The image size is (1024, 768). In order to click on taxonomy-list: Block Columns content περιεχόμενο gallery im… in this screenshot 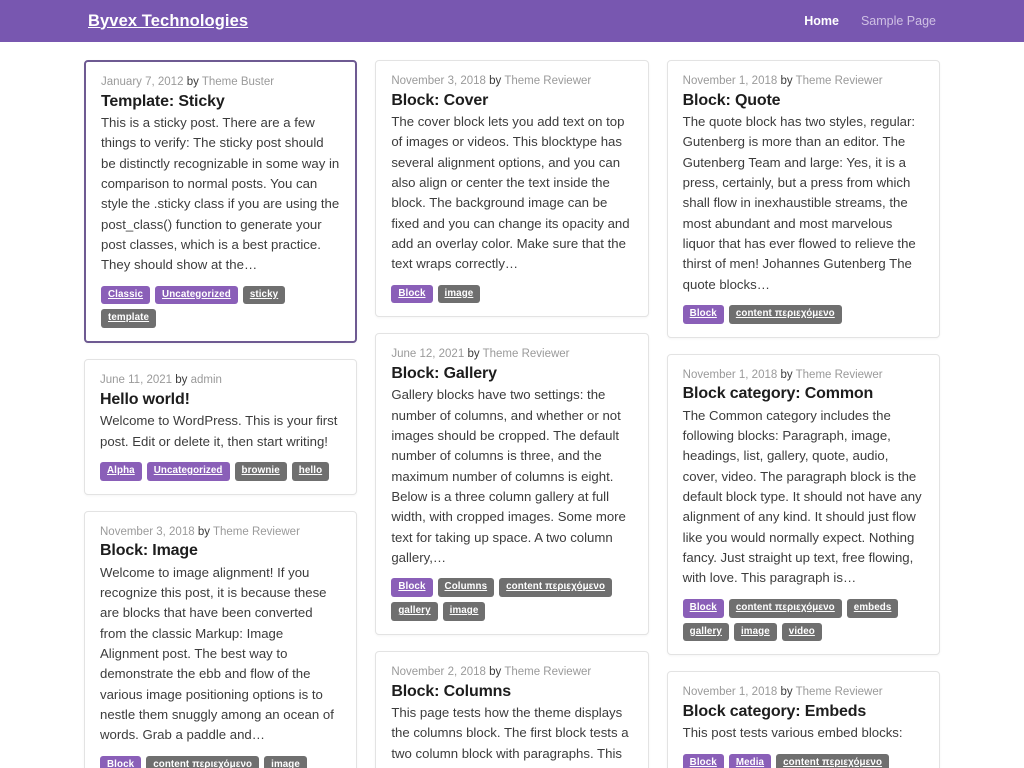, I will do `click(511, 600)`.